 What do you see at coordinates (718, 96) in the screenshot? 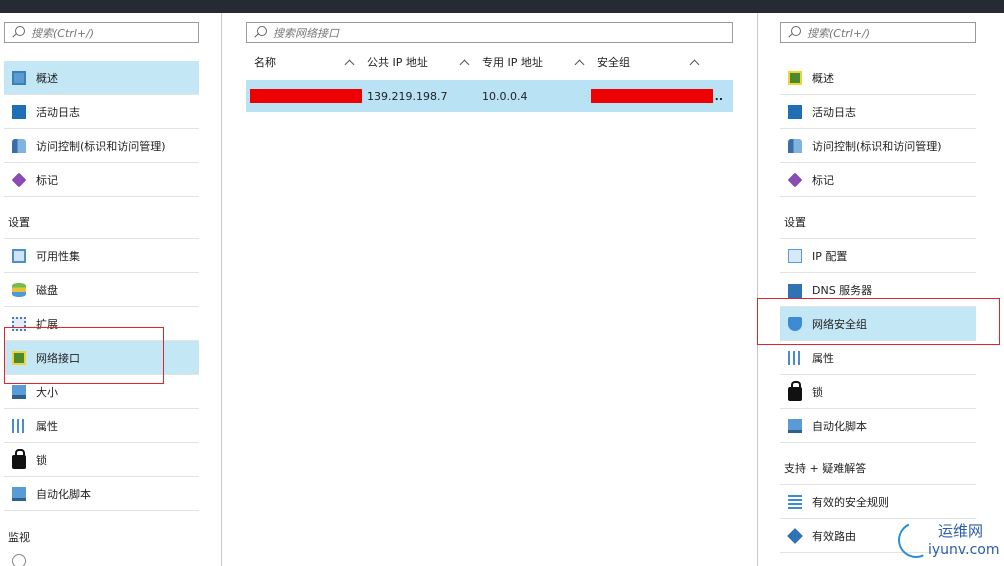
I see `truncation-ellipsis: ..` at bounding box center [718, 96].